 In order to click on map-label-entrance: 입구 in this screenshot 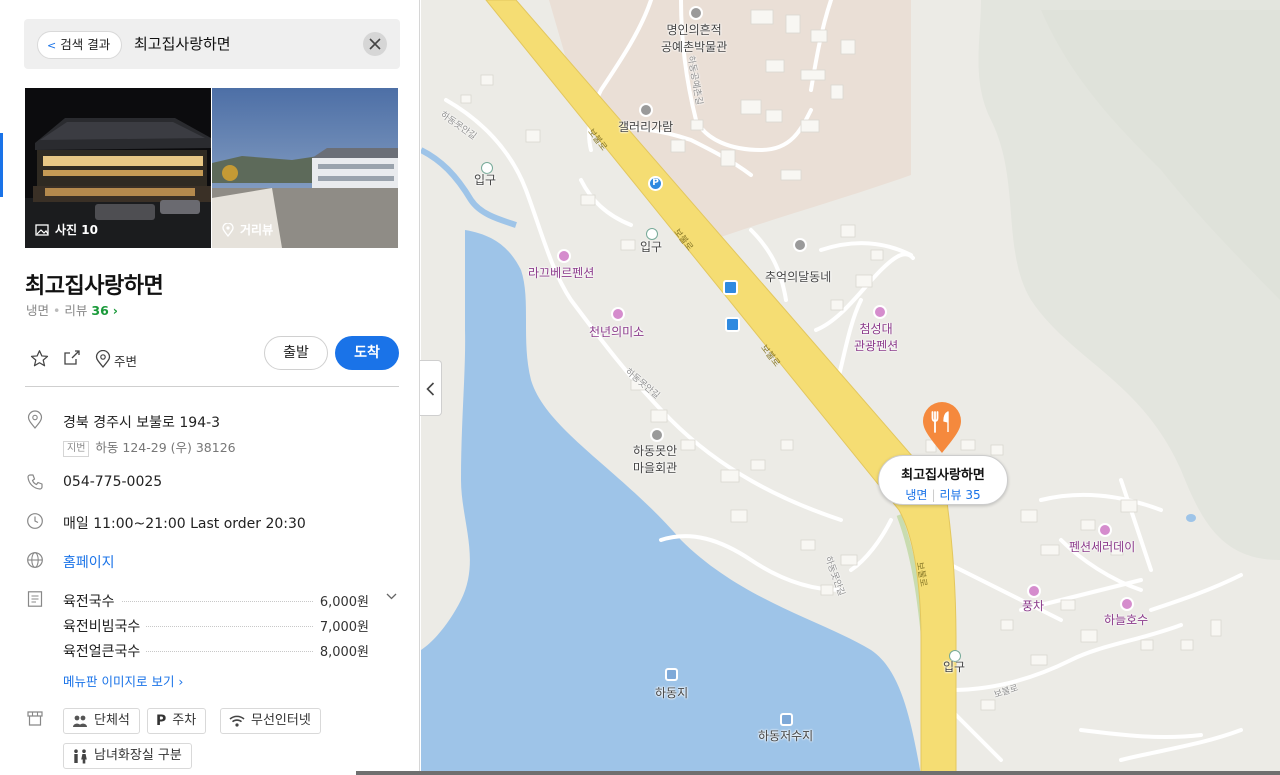, I will do `click(954, 667)`.